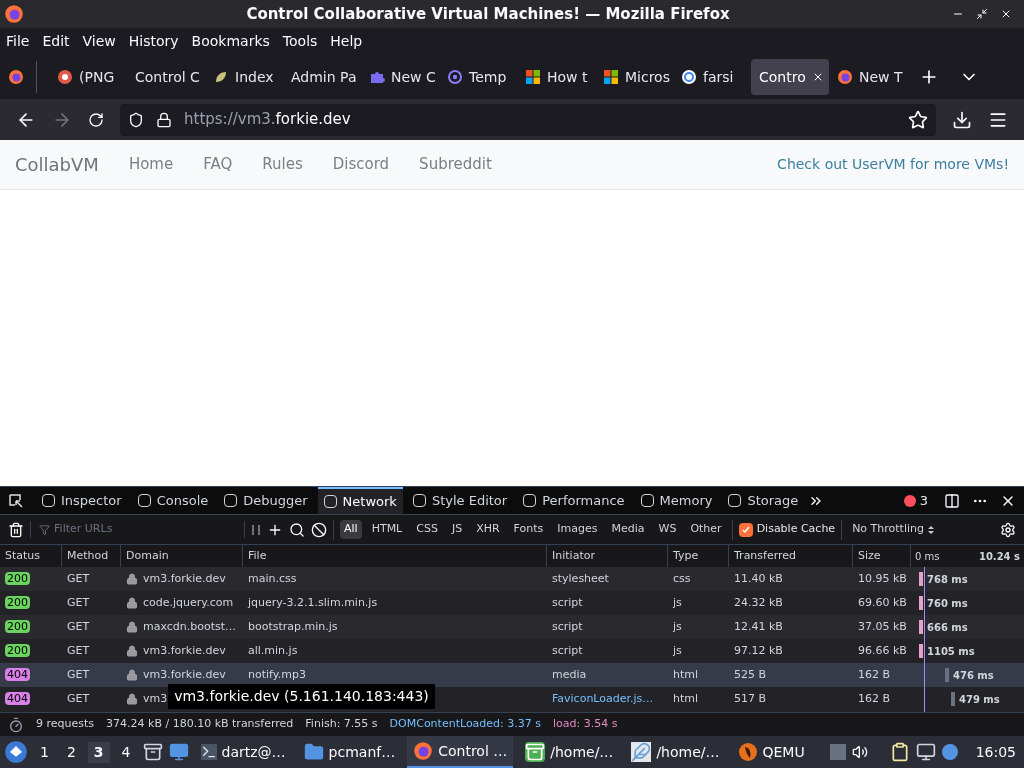  What do you see at coordinates (313, 602) in the screenshot?
I see `table-cell: jquery-3.2.1.slim.min.js` at bounding box center [313, 602].